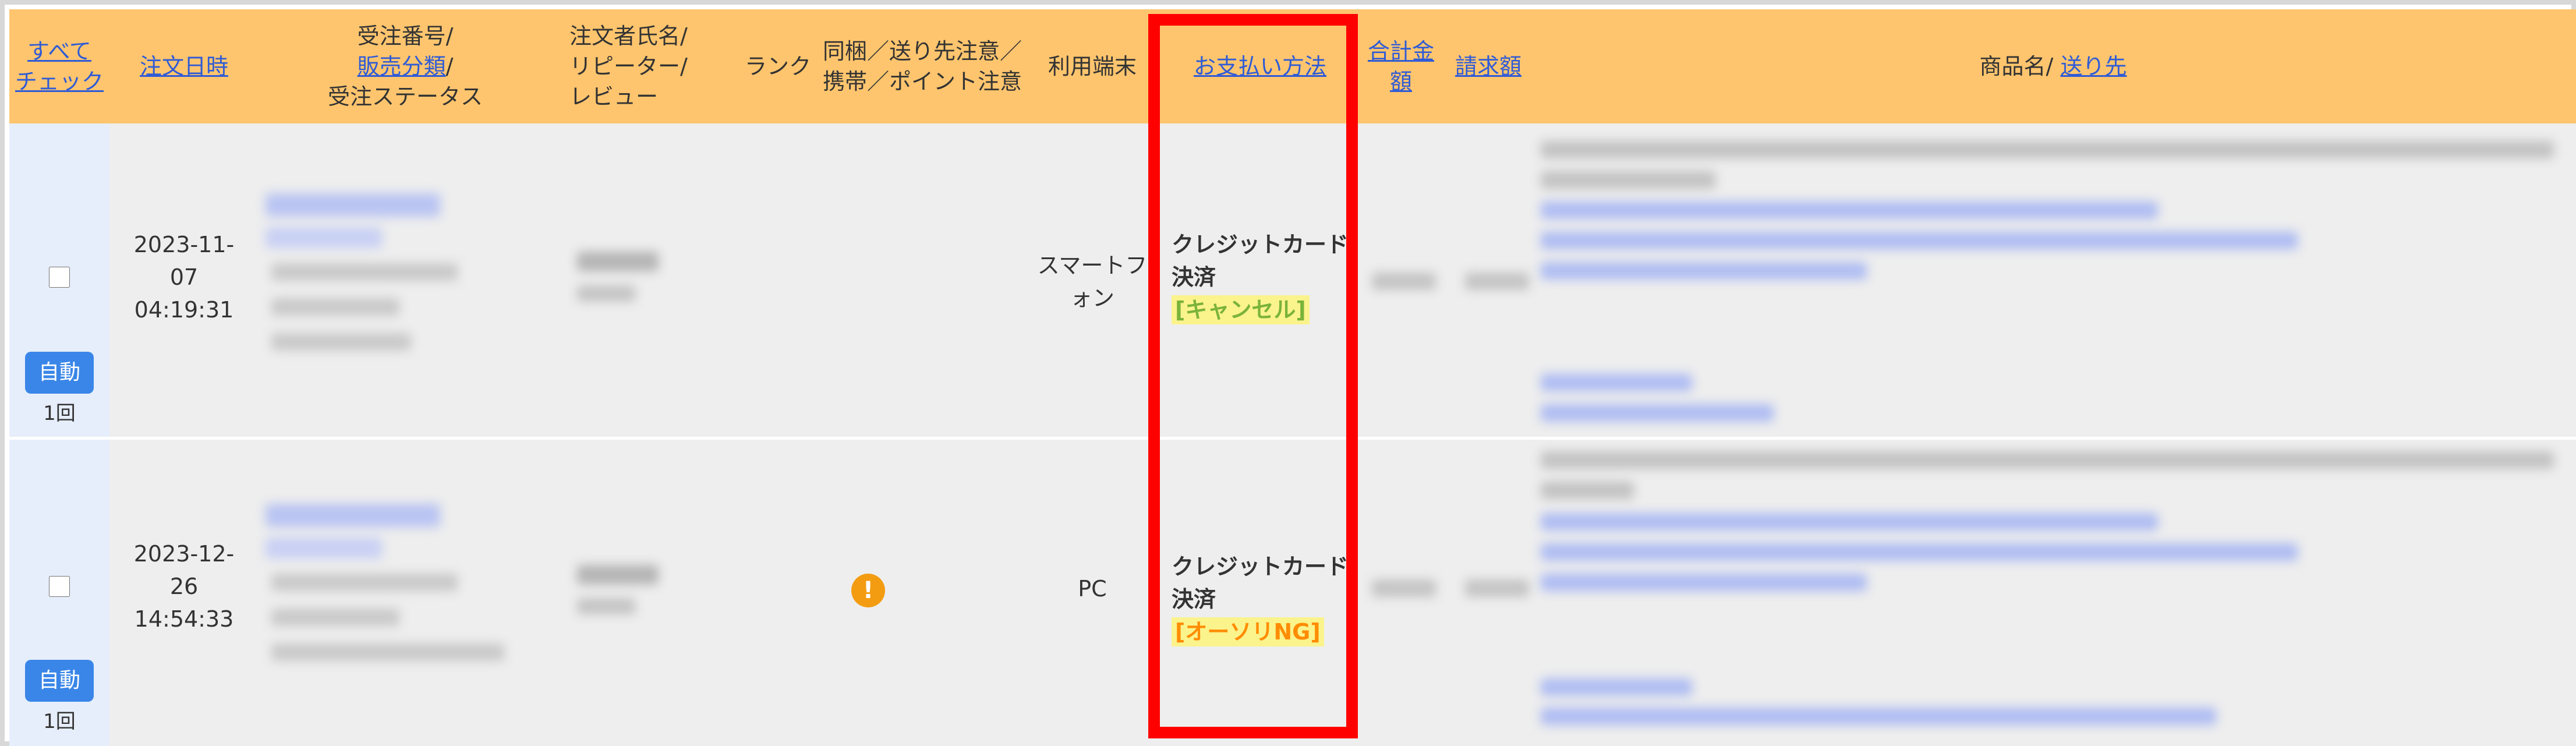 Image resolution: width=2576 pixels, height=746 pixels. What do you see at coordinates (405, 96) in the screenshot?
I see `order-status-label: 受注ステータス` at bounding box center [405, 96].